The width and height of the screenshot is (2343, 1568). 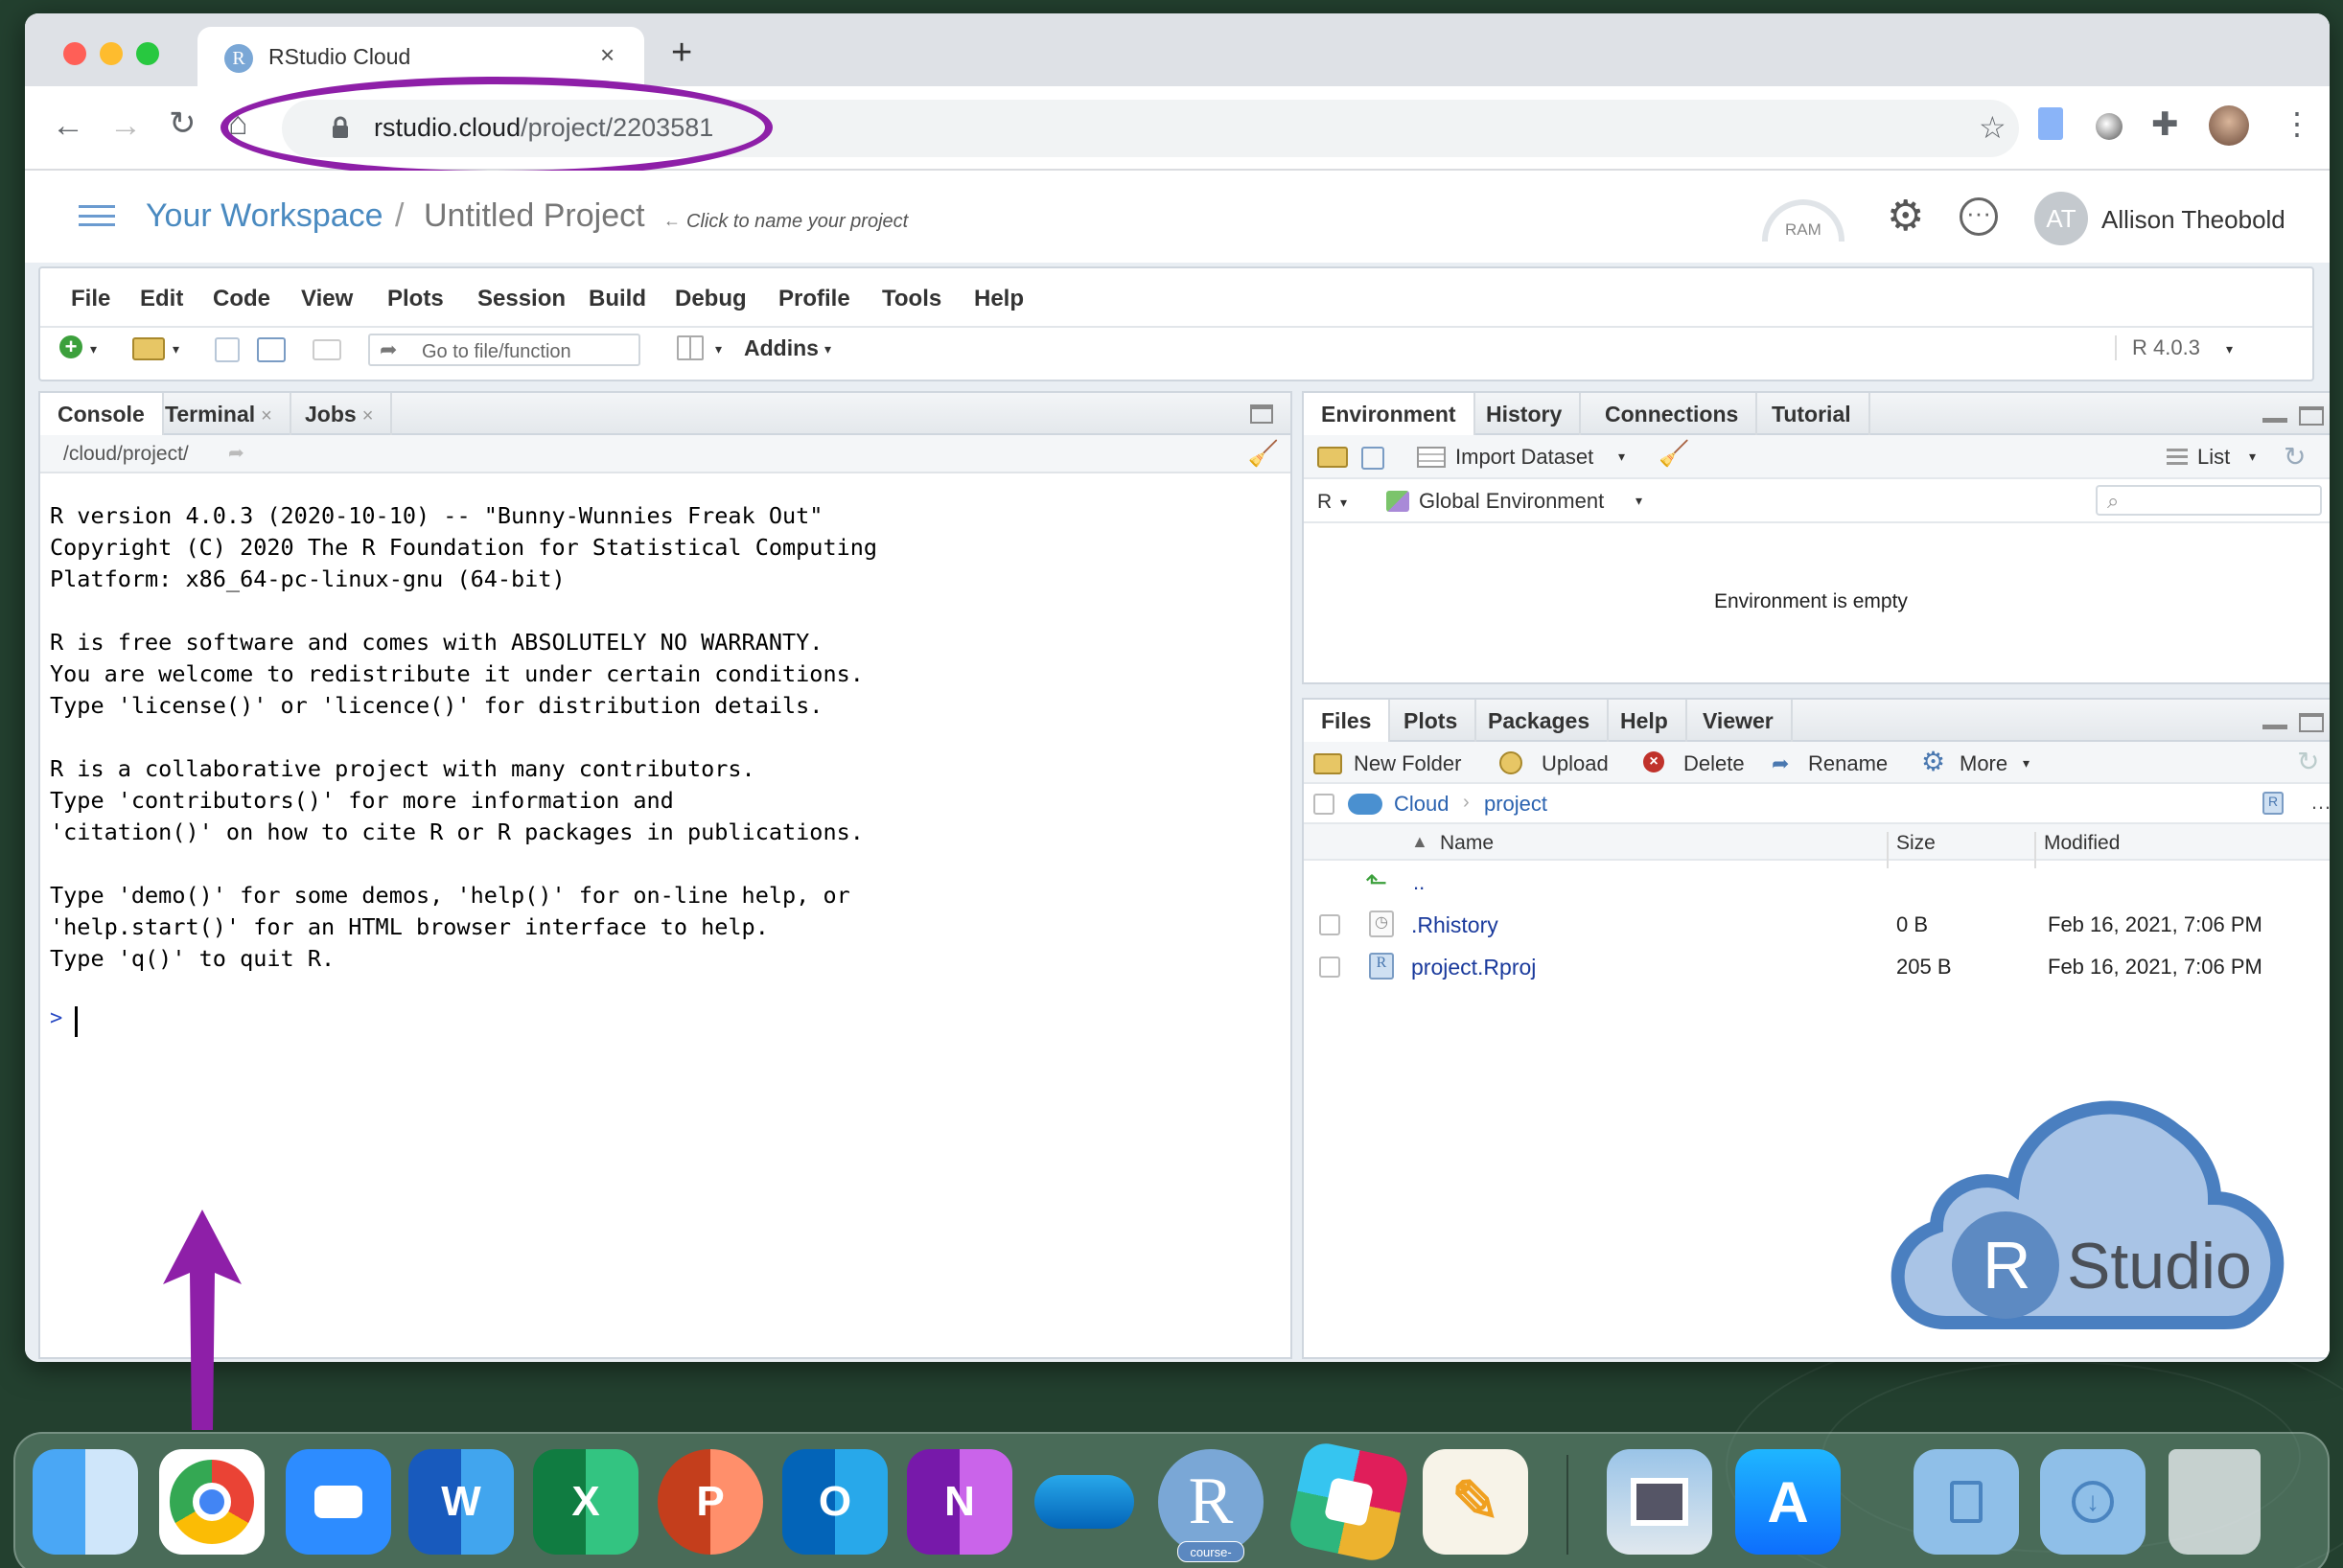 I want to click on addins-menu: Addins, so click(x=781, y=348).